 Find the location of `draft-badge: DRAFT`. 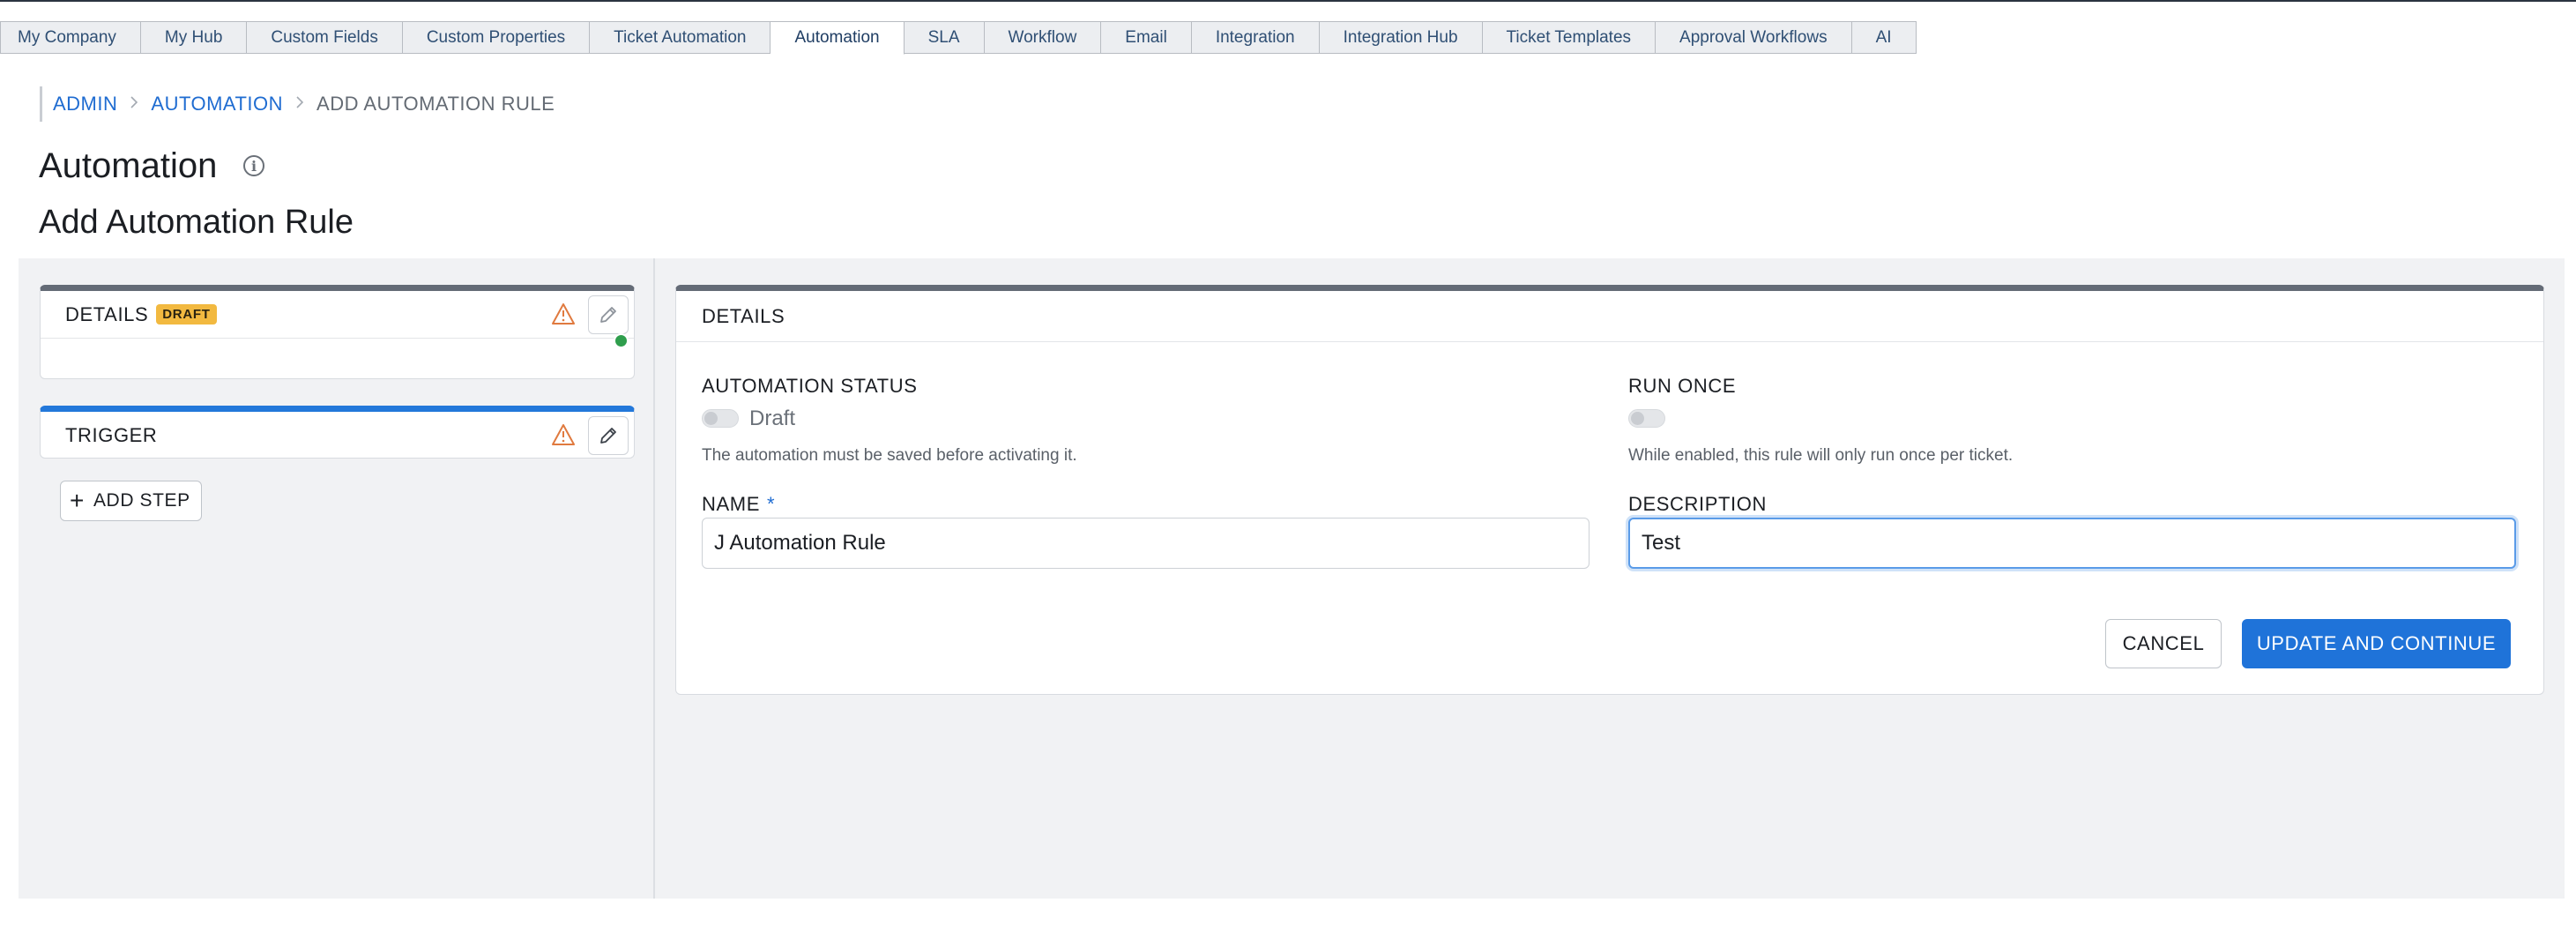

draft-badge: DRAFT is located at coordinates (187, 314).